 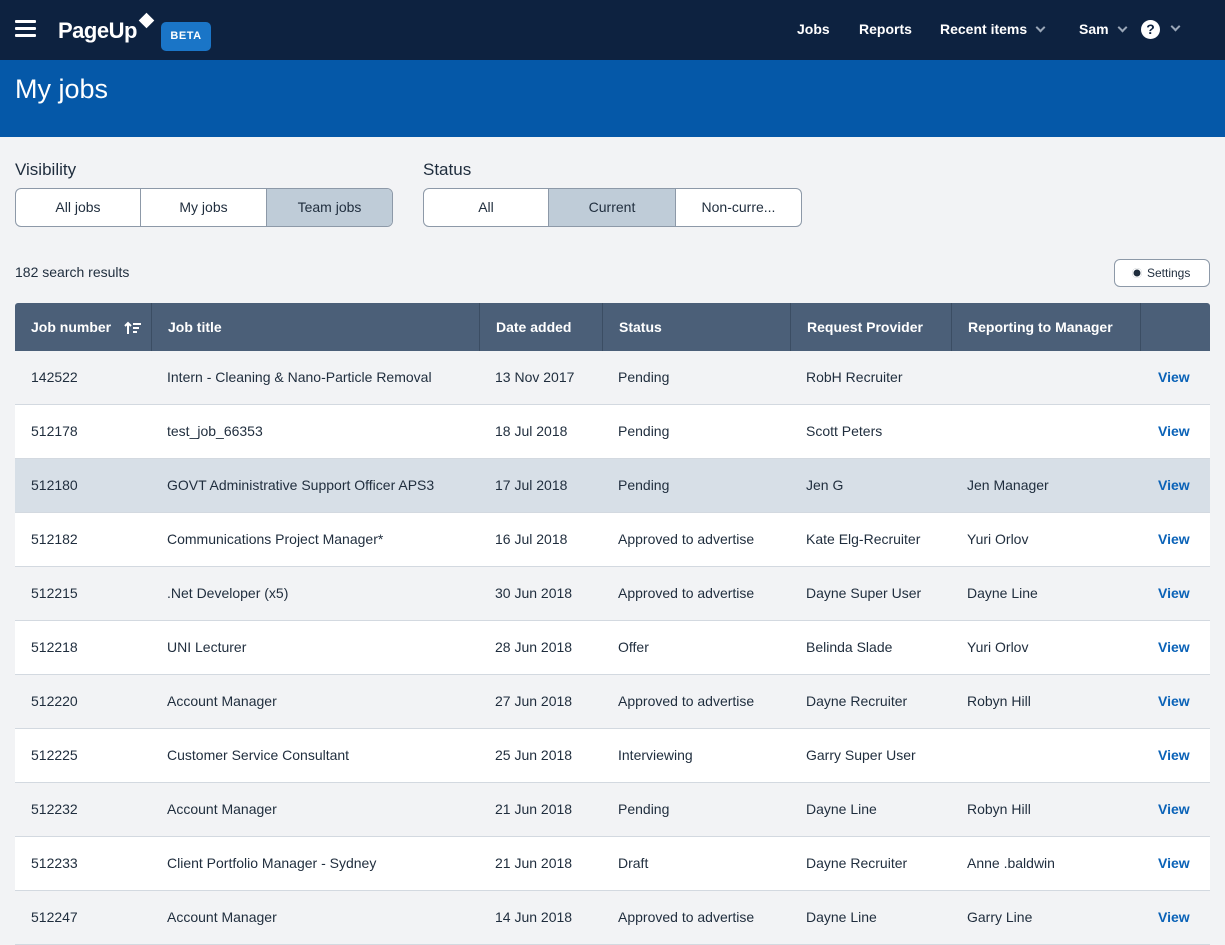 What do you see at coordinates (329, 207) in the screenshot?
I see `visibility-option-team-jobs: Team jobs` at bounding box center [329, 207].